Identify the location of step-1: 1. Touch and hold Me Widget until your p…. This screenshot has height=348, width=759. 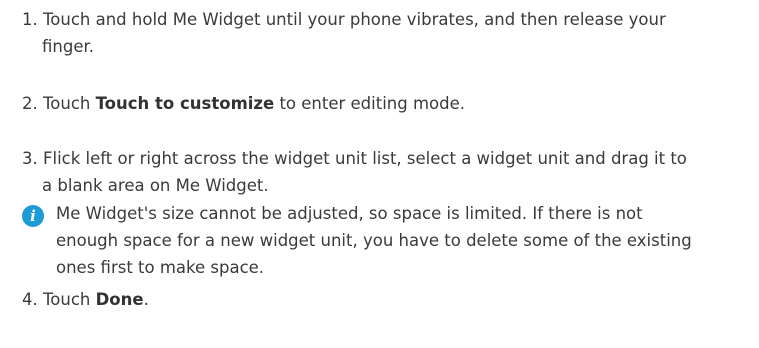
(387, 33).